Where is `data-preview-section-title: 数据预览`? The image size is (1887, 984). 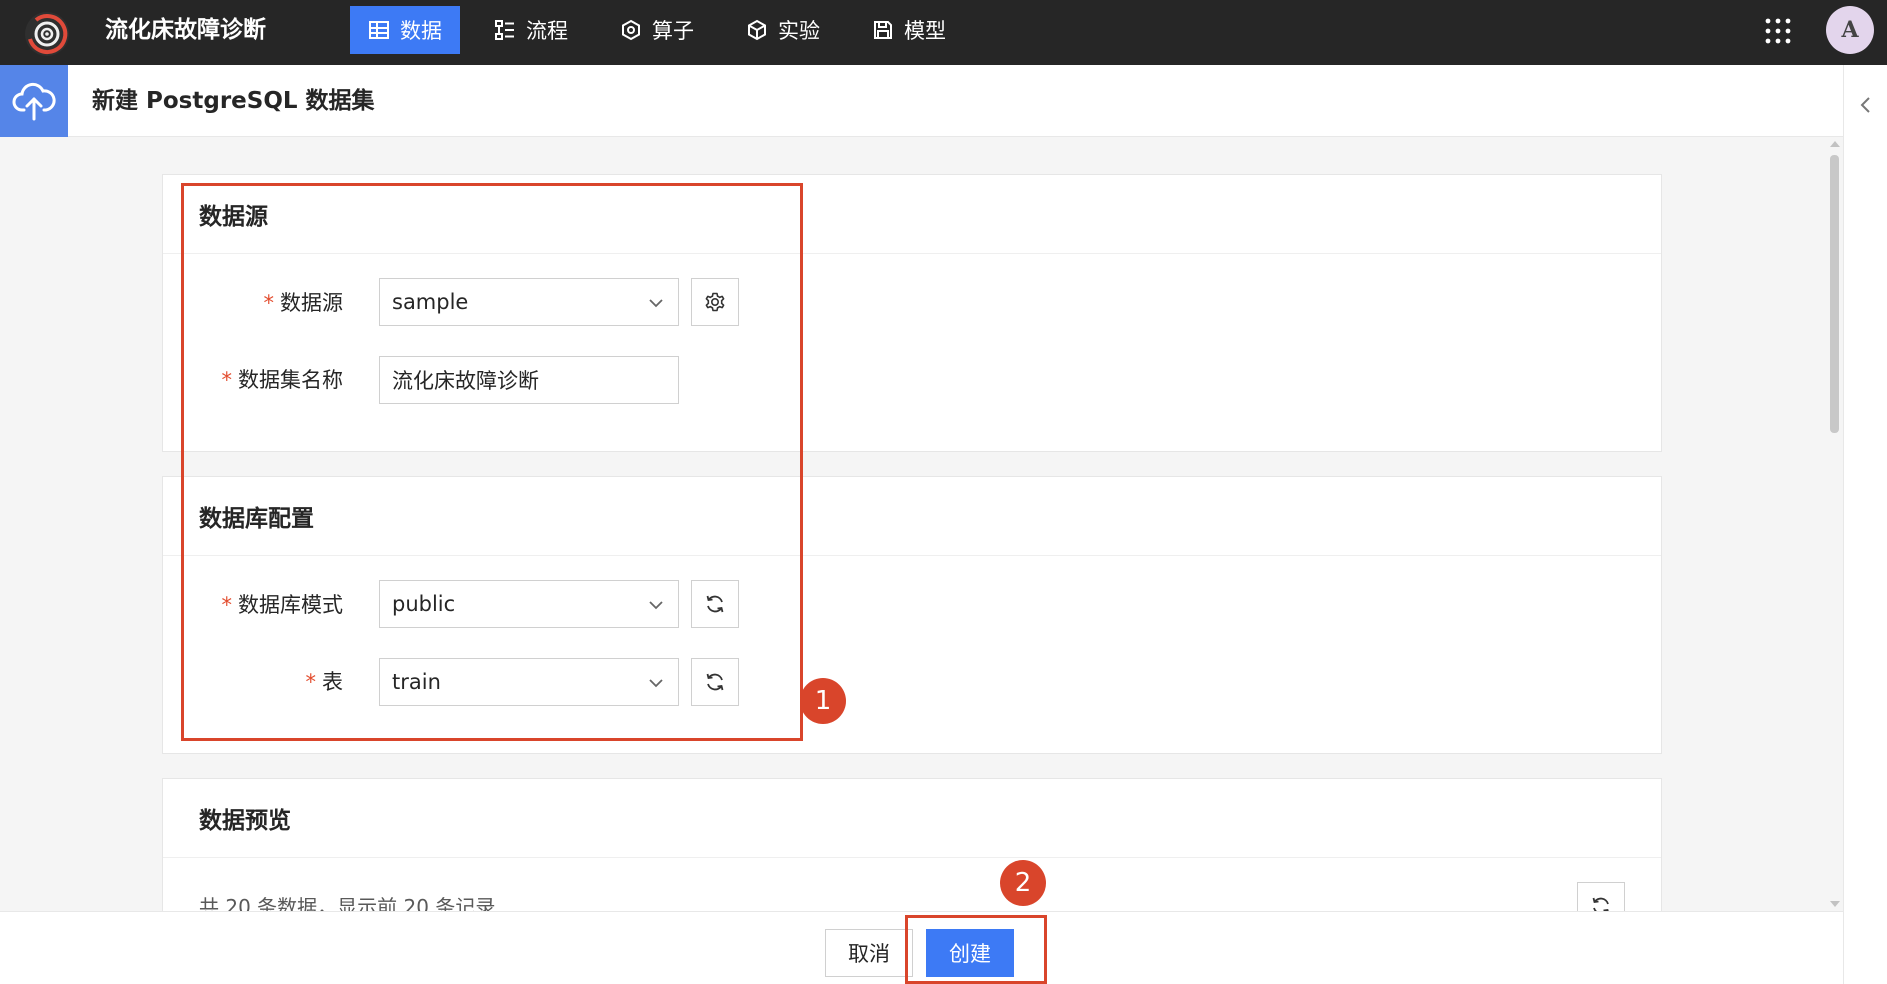 data-preview-section-title: 数据预览 is located at coordinates (245, 821).